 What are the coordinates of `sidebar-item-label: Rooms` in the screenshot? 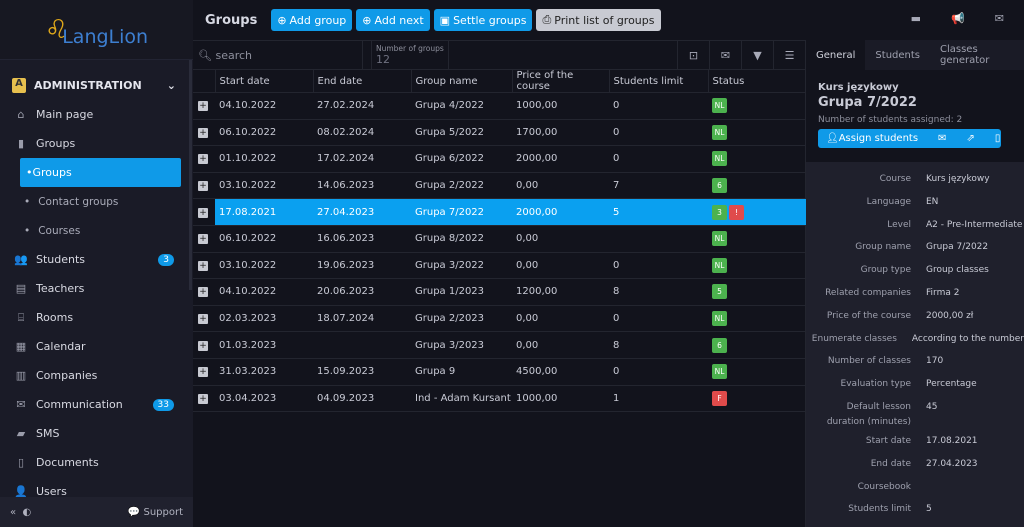 It's located at (55, 317).